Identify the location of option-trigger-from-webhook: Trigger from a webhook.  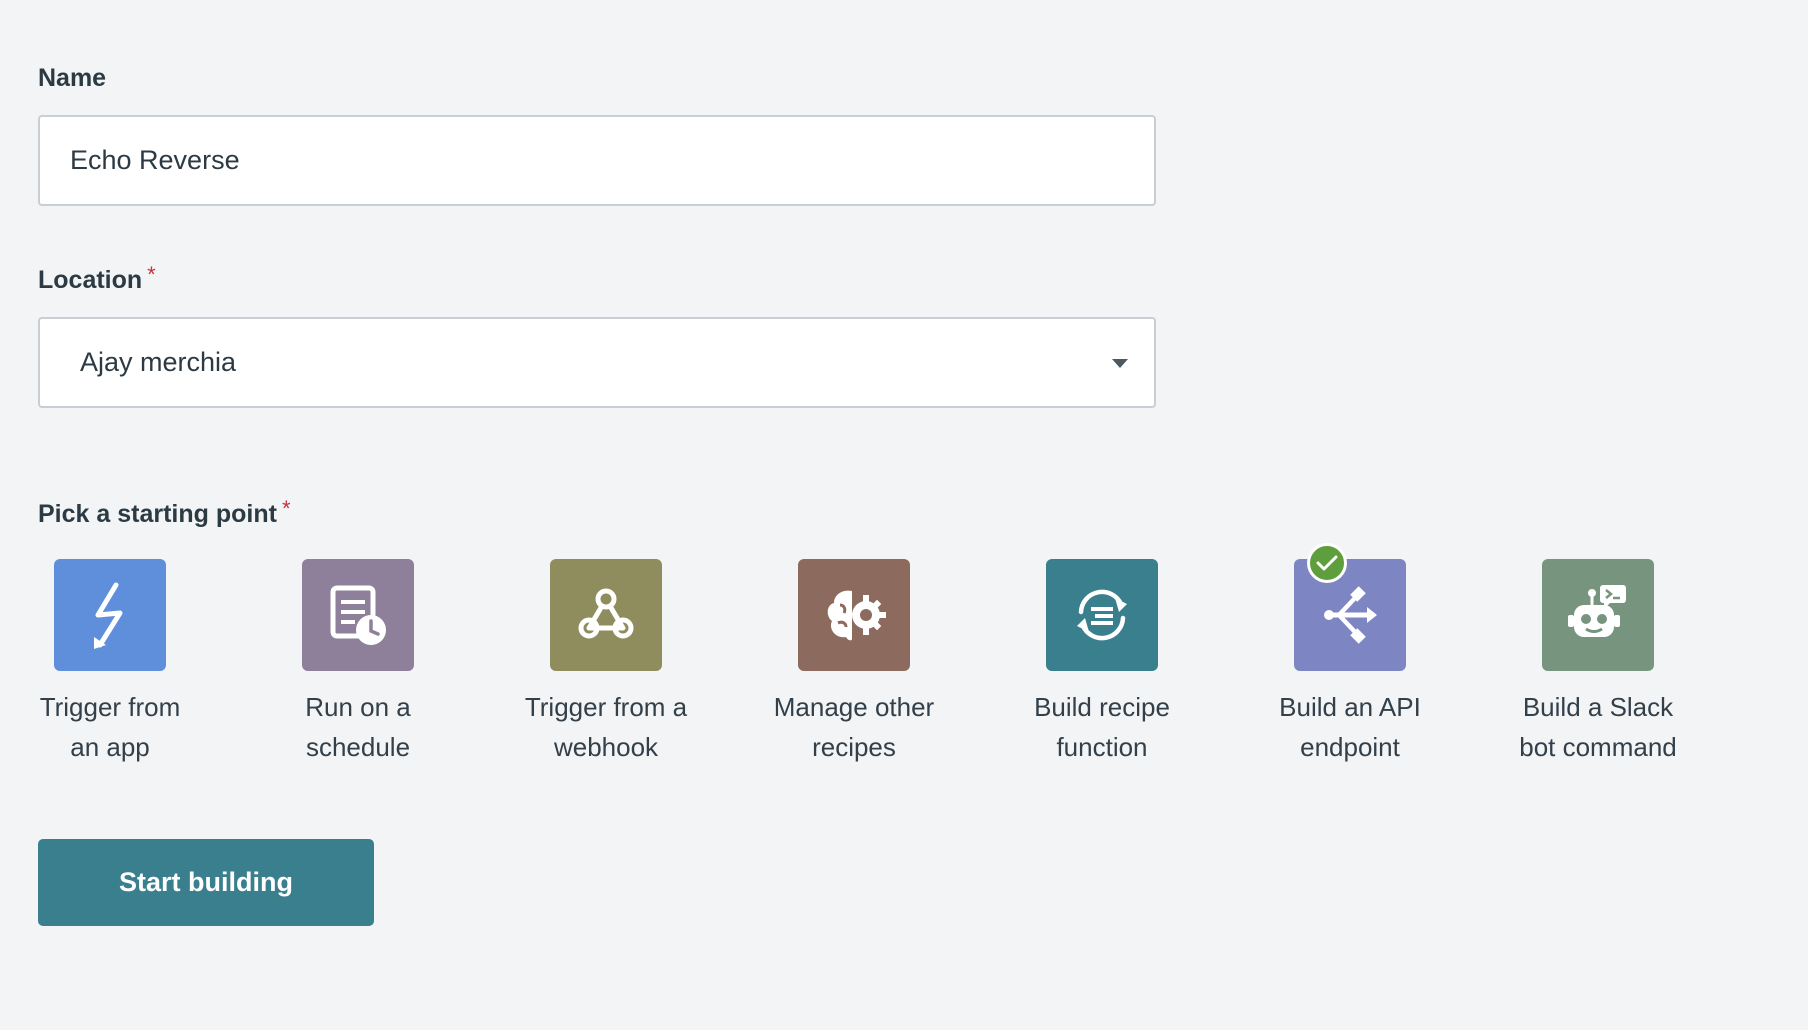
(606, 664).